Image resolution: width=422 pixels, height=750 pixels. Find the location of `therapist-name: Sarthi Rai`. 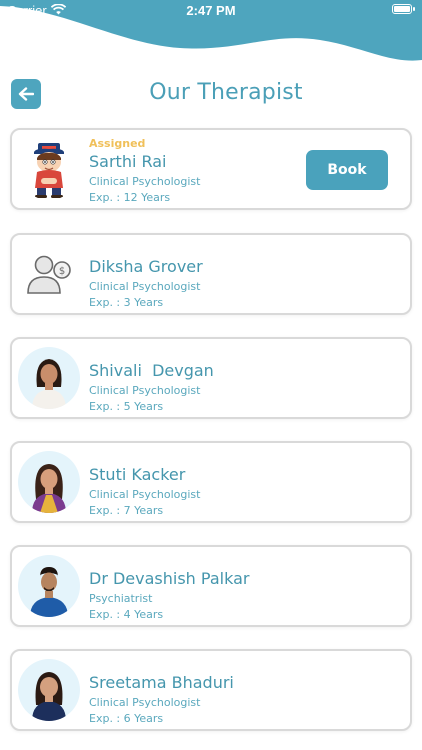

therapist-name: Sarthi Rai is located at coordinates (128, 161).